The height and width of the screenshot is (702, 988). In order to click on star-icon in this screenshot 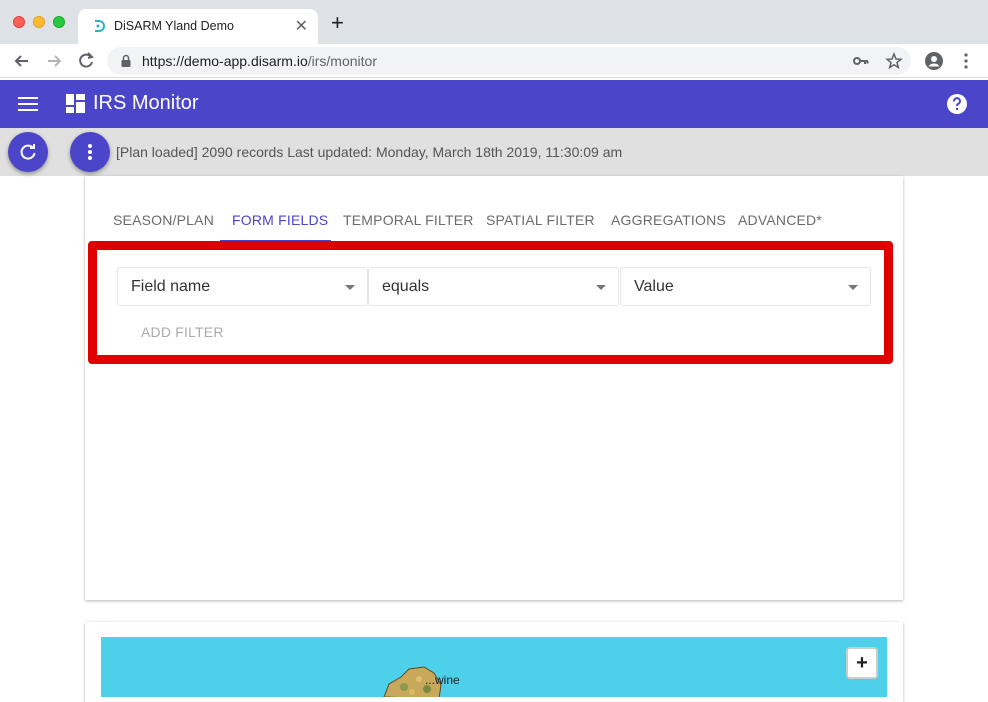, I will do `click(894, 61)`.